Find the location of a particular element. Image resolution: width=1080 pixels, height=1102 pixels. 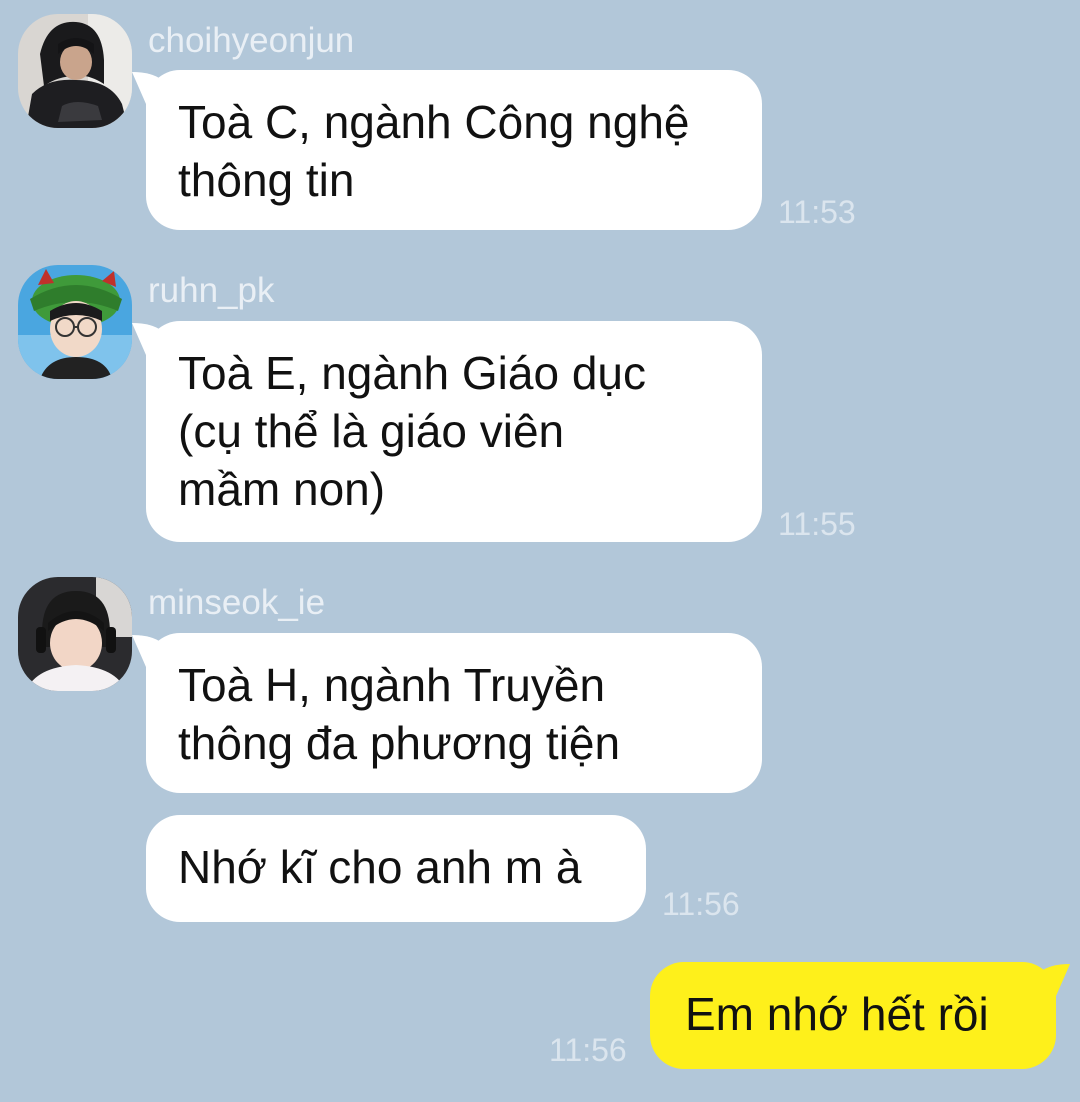

message-bubble: Toà H, ngành Truyền thông đa phương tiện is located at coordinates (447, 713).